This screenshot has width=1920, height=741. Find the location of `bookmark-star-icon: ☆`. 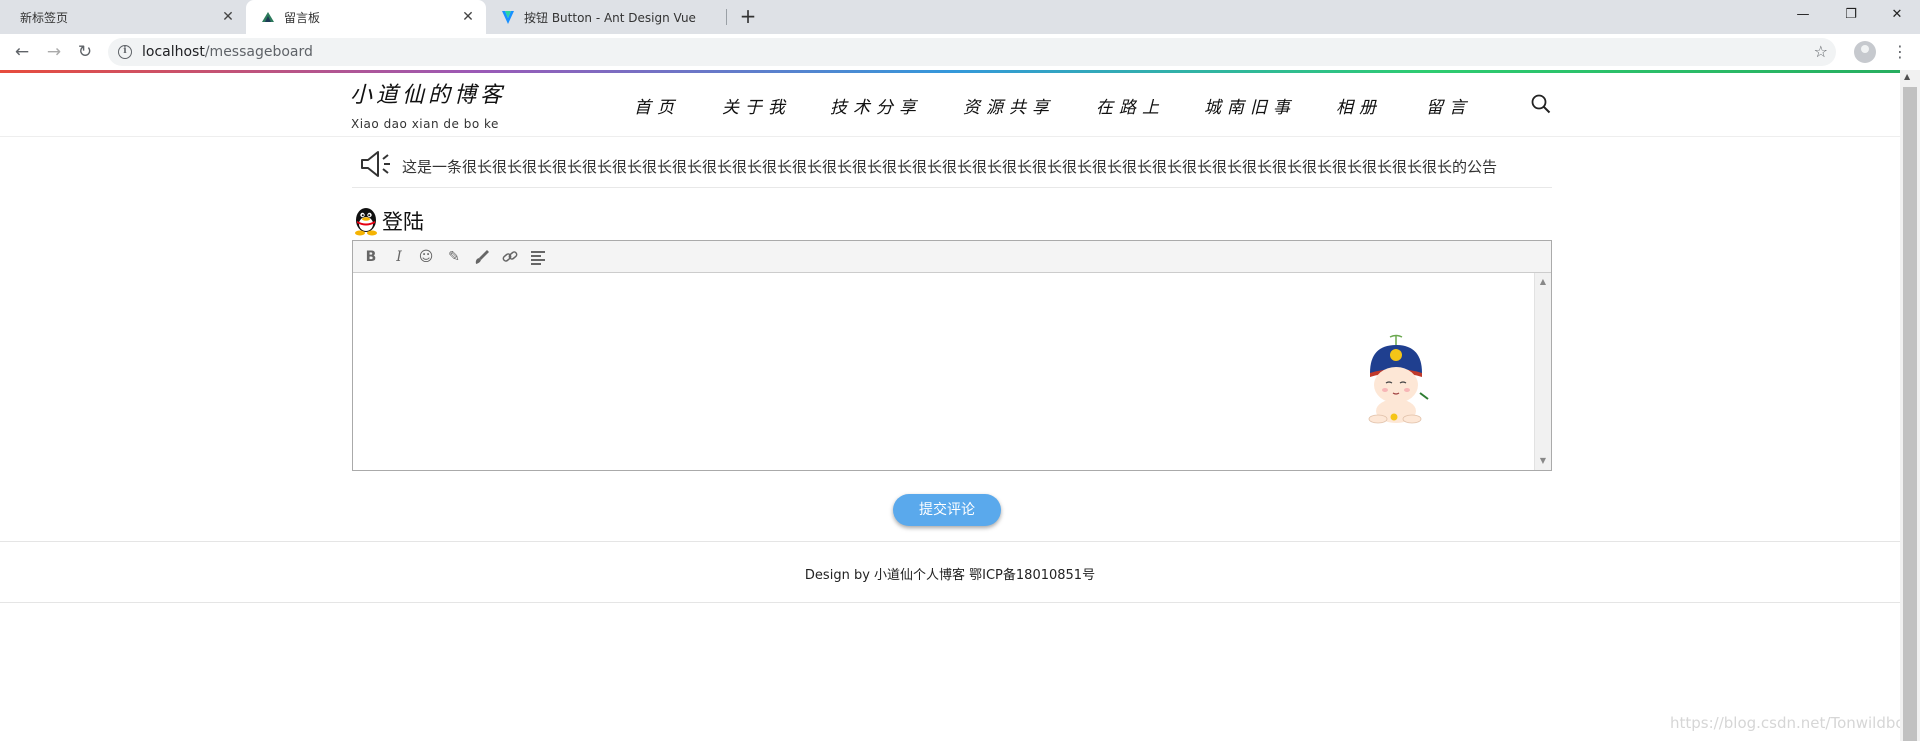

bookmark-star-icon: ☆ is located at coordinates (1821, 51).